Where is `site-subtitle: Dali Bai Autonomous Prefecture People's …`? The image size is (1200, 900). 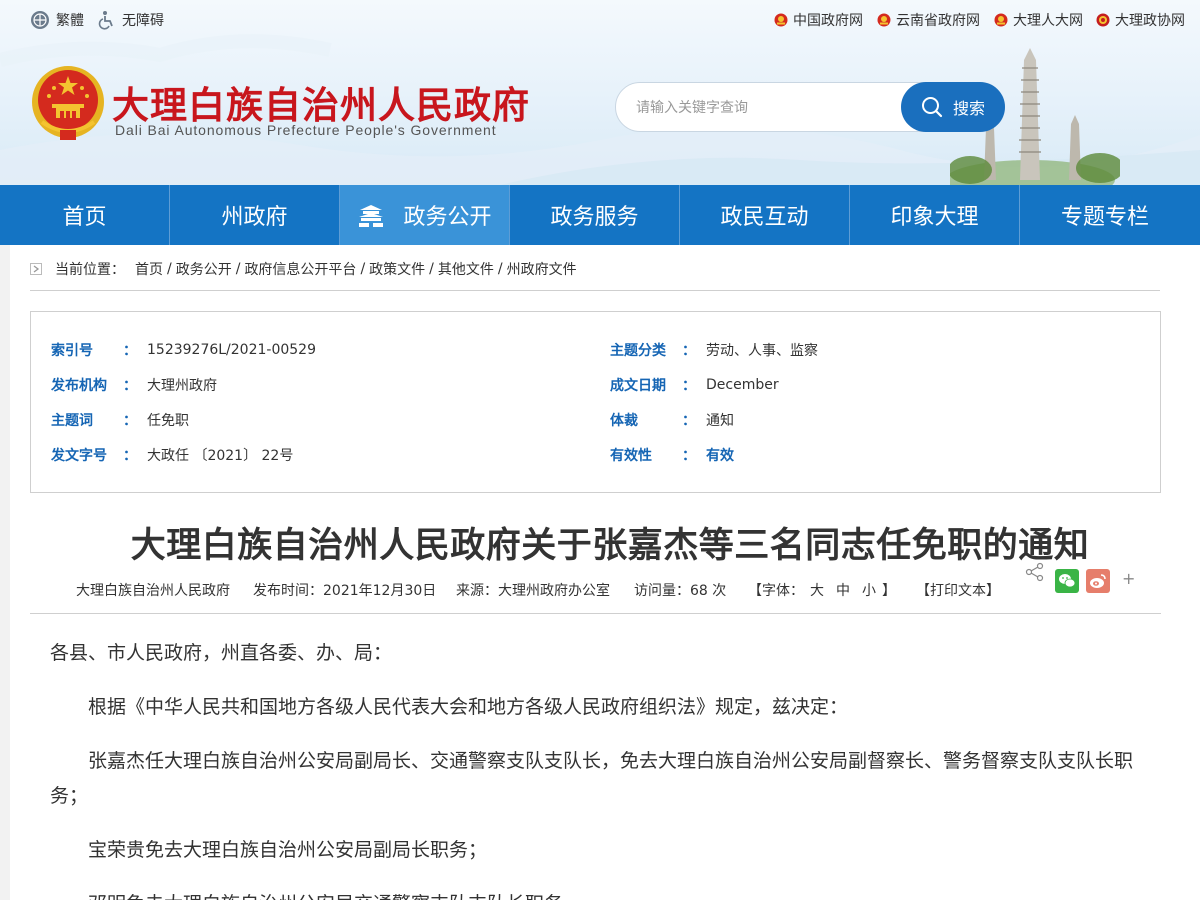 site-subtitle: Dali Bai Autonomous Prefecture People's … is located at coordinates (306, 130).